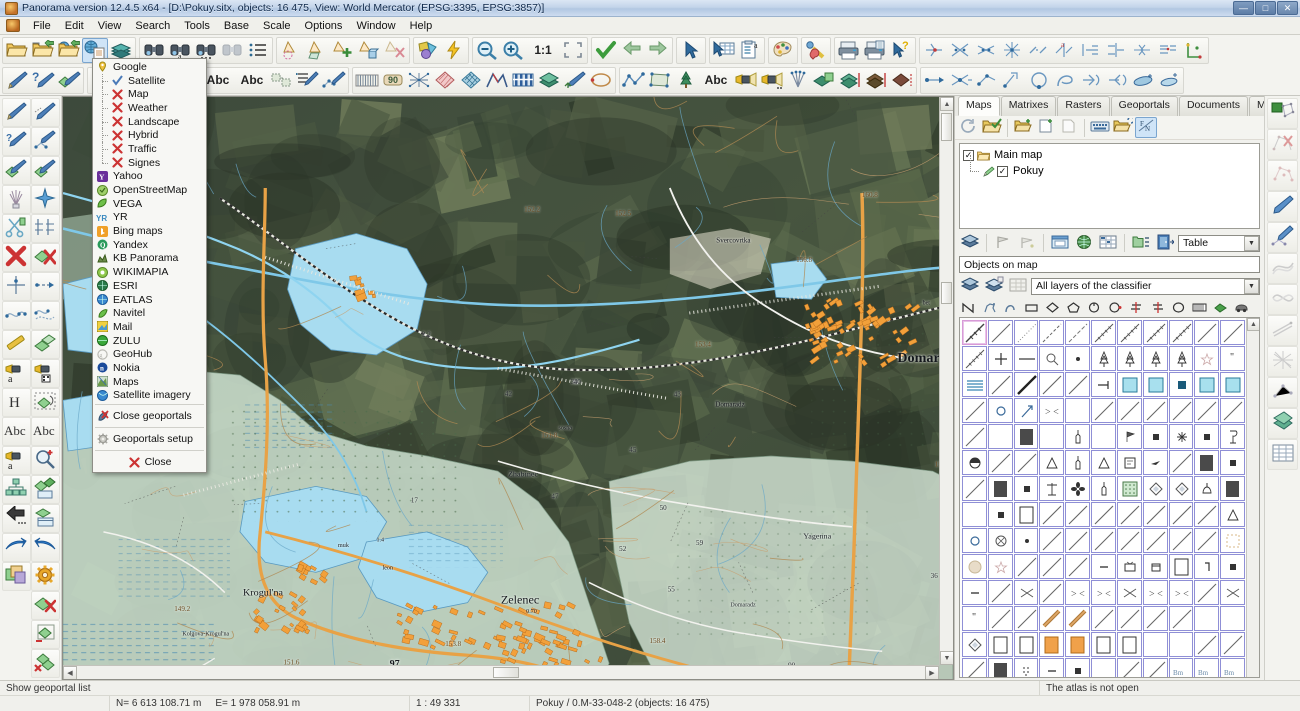 The image size is (1300, 711). What do you see at coordinates (471, 80) in the screenshot?
I see `diamond-grid-button` at bounding box center [471, 80].